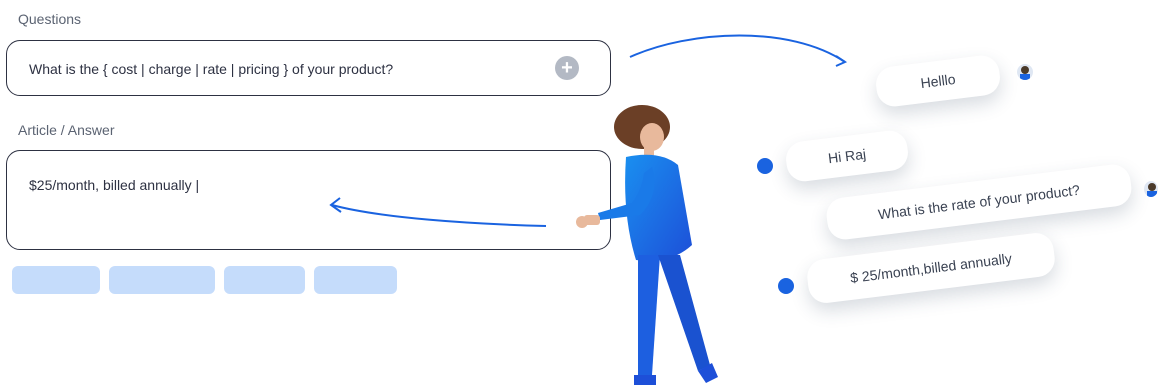 The image size is (1158, 390). What do you see at coordinates (938, 81) in the screenshot?
I see `chat-message-text: Helllo` at bounding box center [938, 81].